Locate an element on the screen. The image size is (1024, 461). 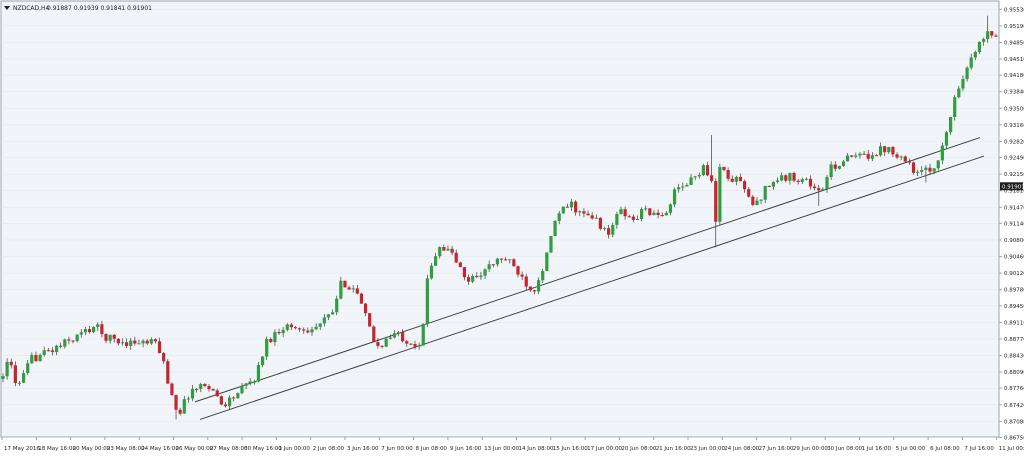
x-tick-label: 18 May 16:00 is located at coordinates (57, 449).